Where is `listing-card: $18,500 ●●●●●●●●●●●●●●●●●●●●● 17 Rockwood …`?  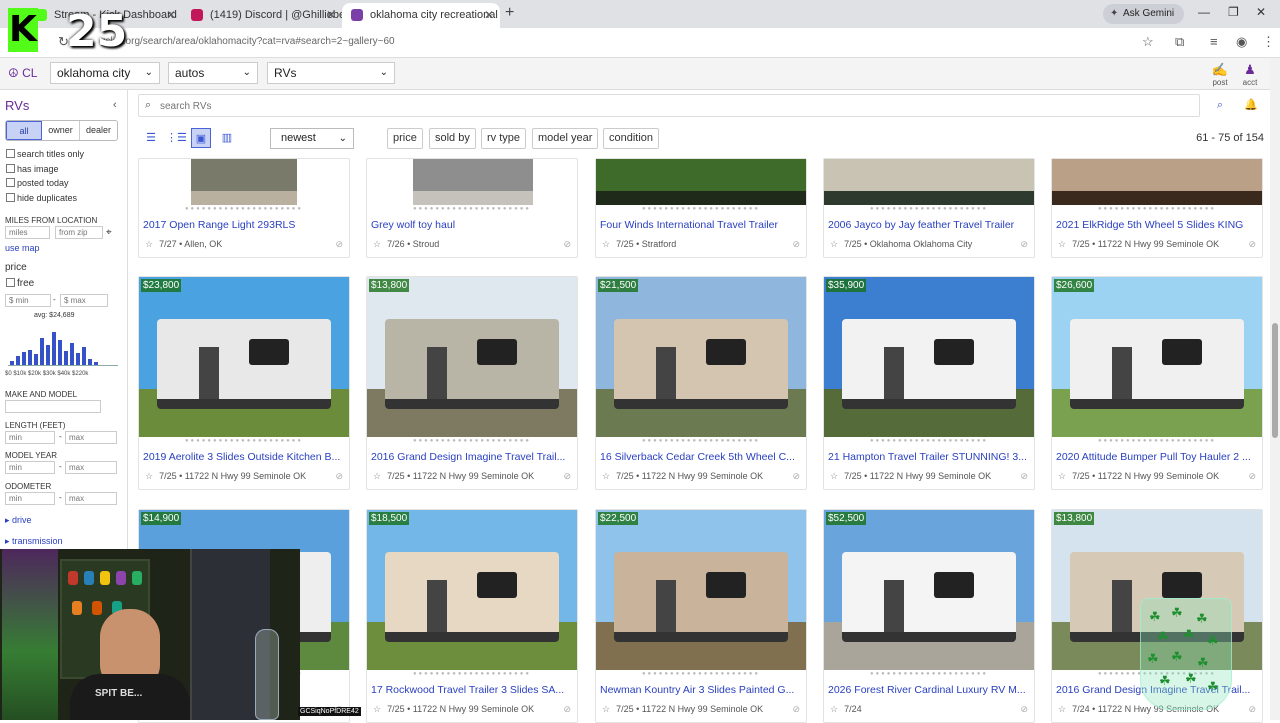 listing-card: $18,500 ●●●●●●●●●●●●●●●●●●●●● 17 Rockwood … is located at coordinates (472, 616).